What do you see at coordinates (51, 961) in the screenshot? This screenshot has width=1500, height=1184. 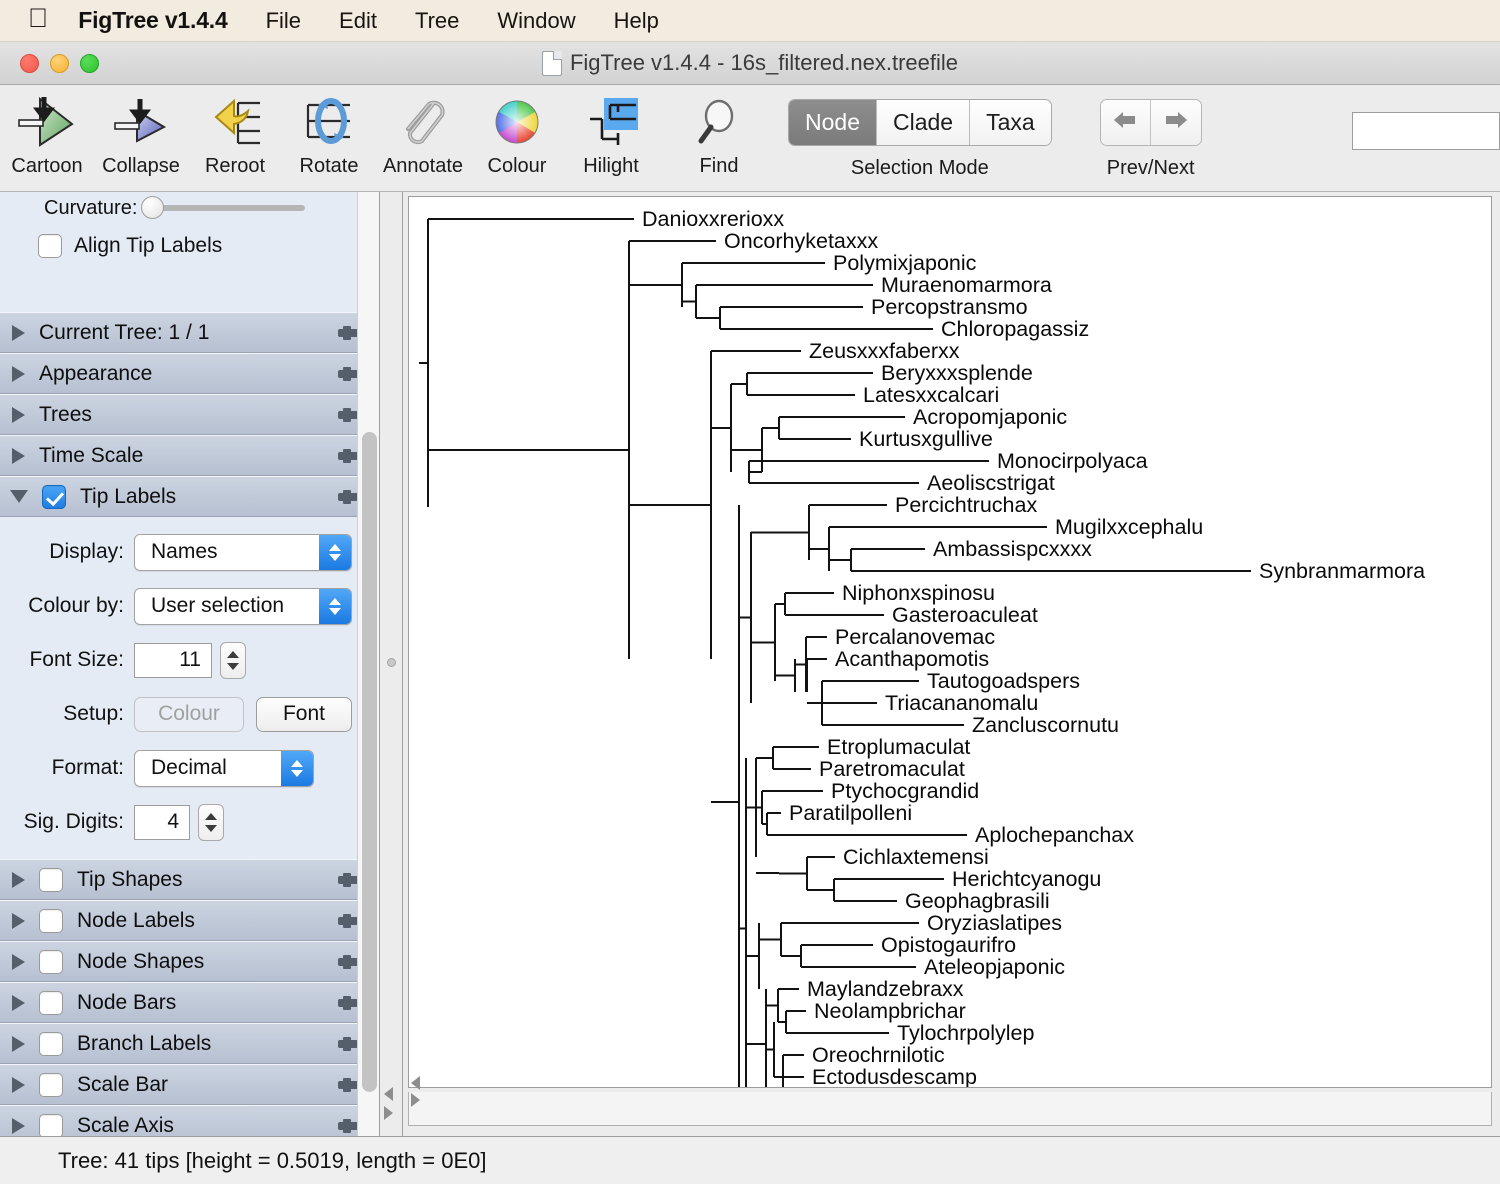 I see `node-shapes-checkbox` at bounding box center [51, 961].